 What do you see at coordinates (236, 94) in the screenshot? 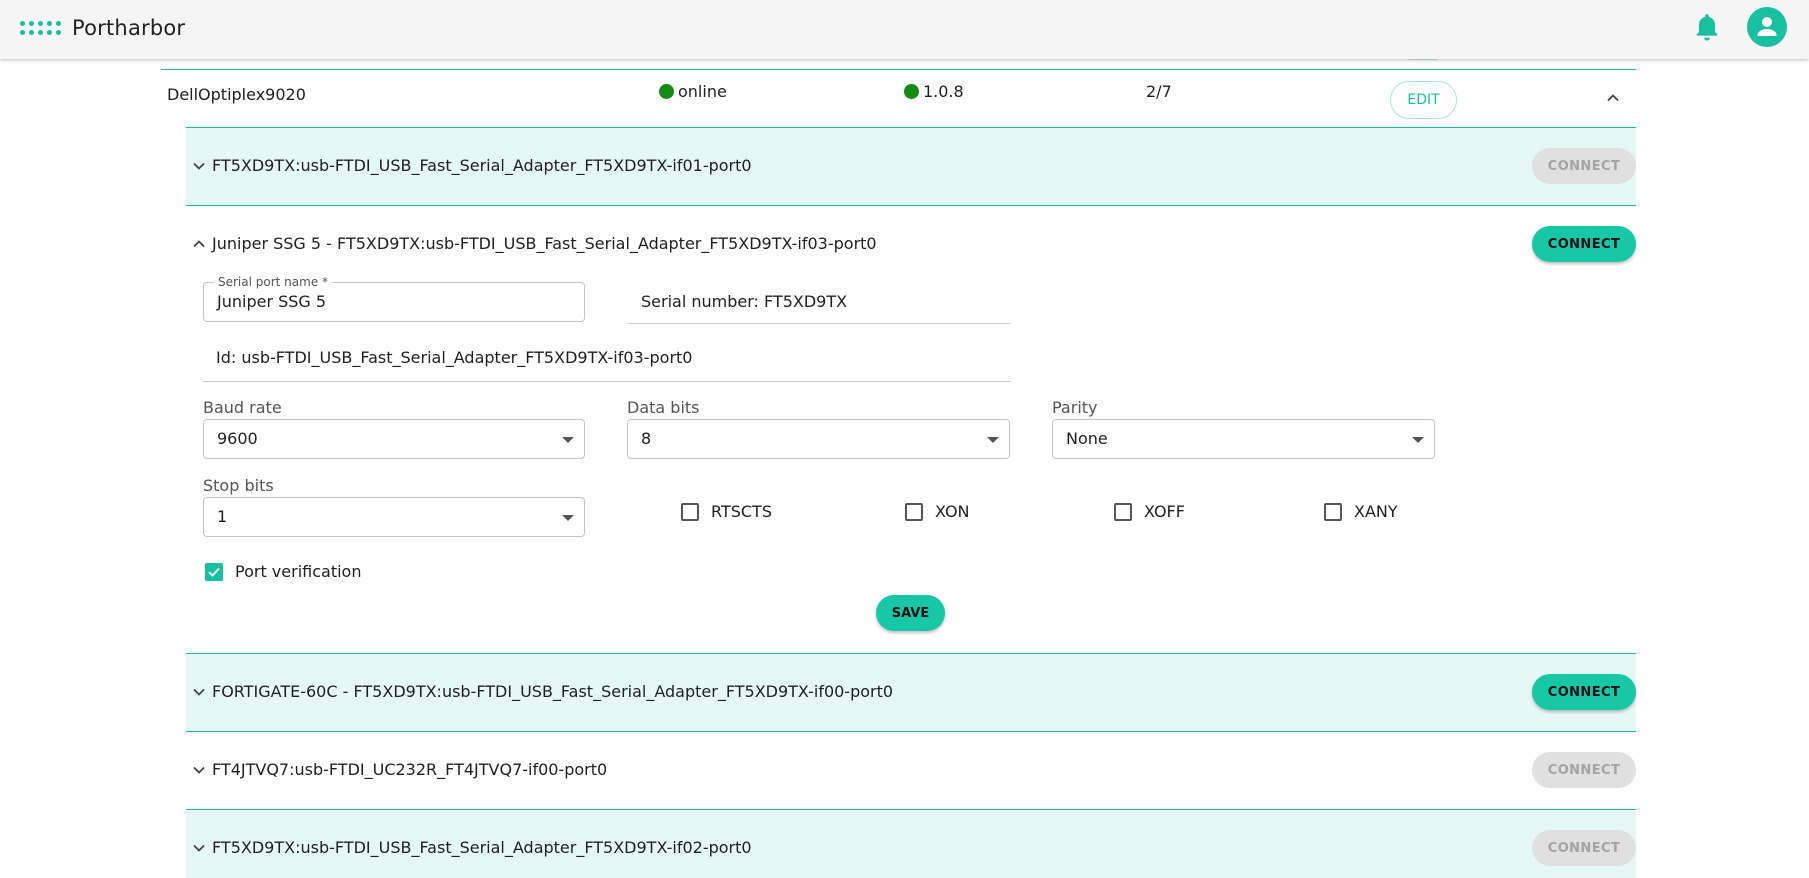
I see `device-name: DellOptiplex9020` at bounding box center [236, 94].